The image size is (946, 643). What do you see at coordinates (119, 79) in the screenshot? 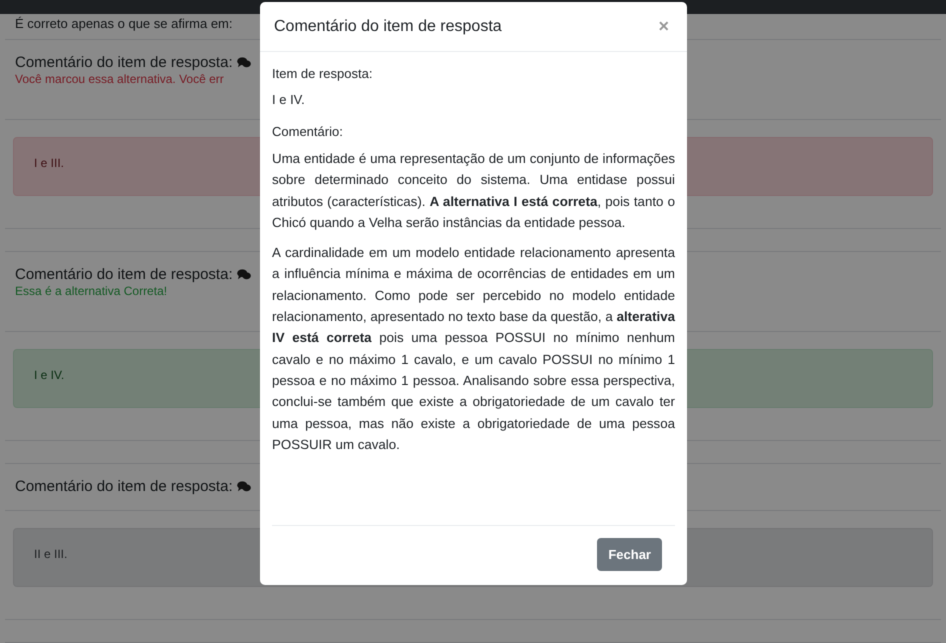
I see `status-message: Você marcou essa alternativa. Você err` at bounding box center [119, 79].